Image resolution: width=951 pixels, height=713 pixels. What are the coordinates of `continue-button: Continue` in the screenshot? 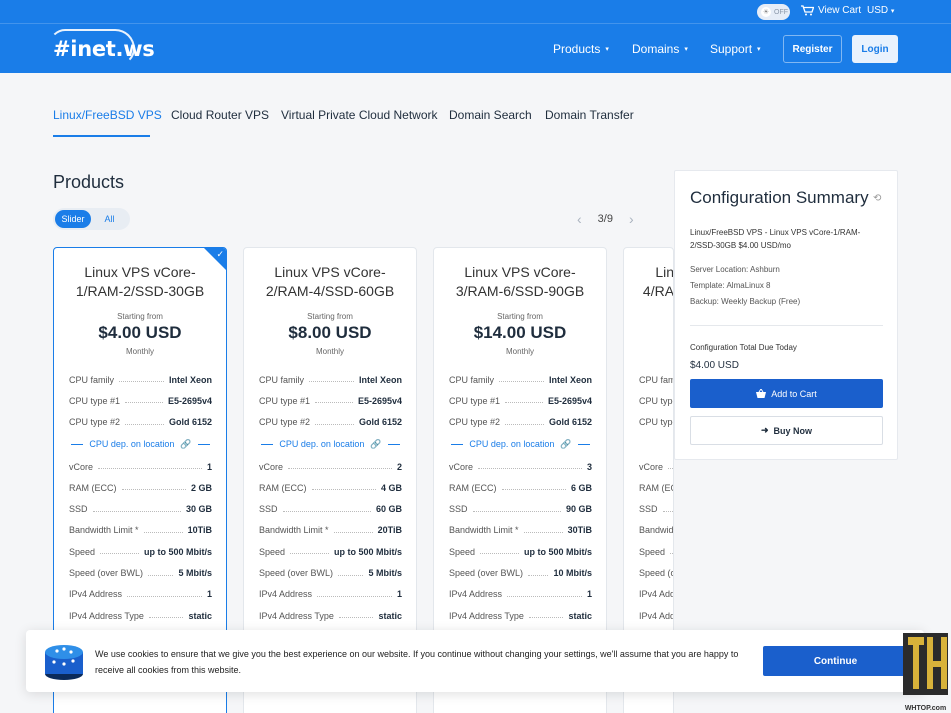 It's located at (835, 661).